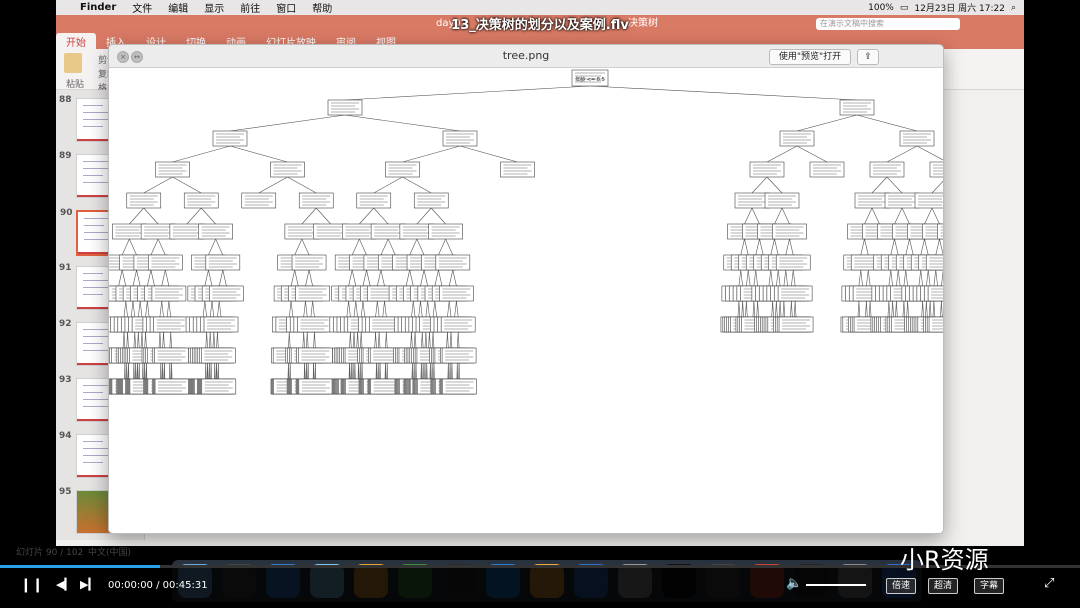  What do you see at coordinates (715, 545) in the screenshot?
I see `status-notes: 备注` at bounding box center [715, 545].